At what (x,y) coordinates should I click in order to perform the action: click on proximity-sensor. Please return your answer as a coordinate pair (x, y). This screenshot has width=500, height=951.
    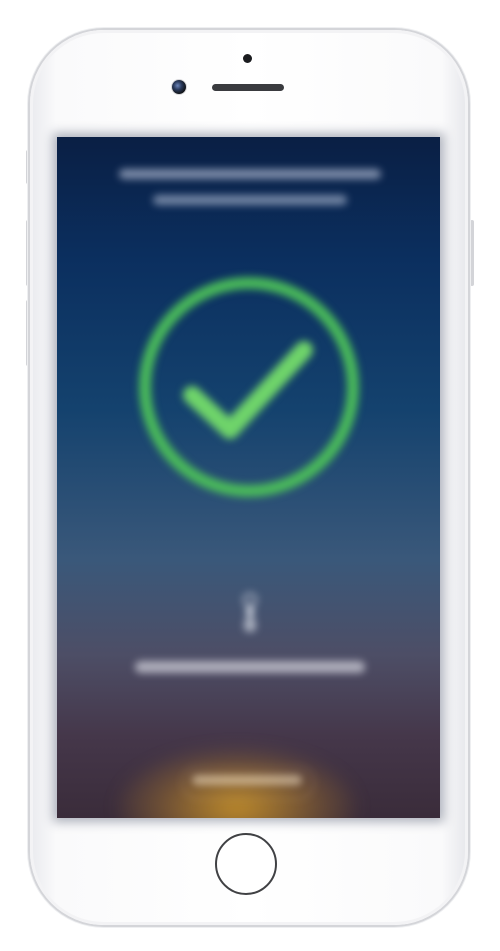
    Looking at the image, I should click on (247, 58).